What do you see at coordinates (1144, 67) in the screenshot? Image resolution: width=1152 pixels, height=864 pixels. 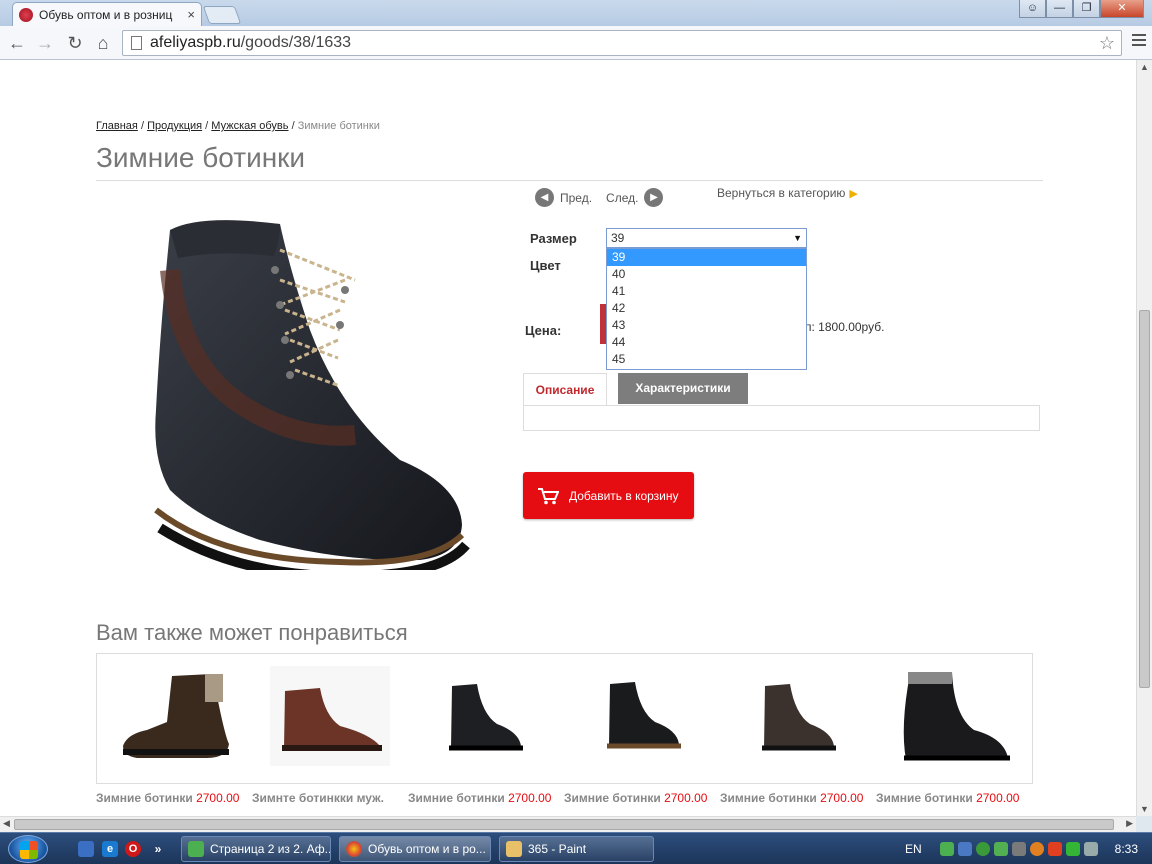 I see `scroll-up-icon: ▲` at bounding box center [1144, 67].